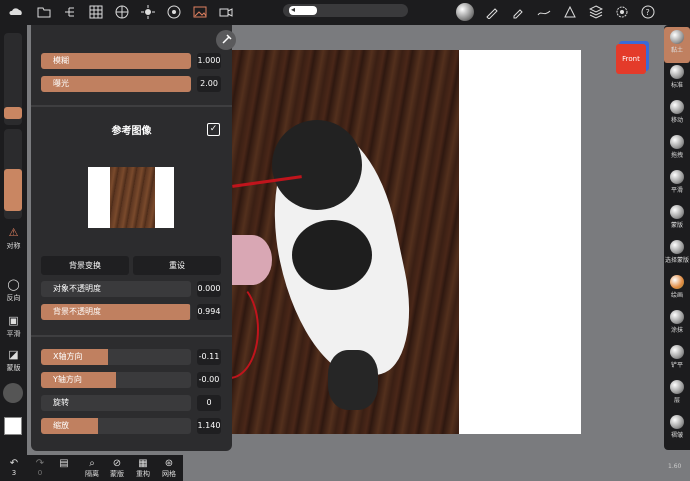 The height and width of the screenshot is (481, 690). What do you see at coordinates (96, 12) in the screenshot?
I see `grid-icon` at bounding box center [96, 12].